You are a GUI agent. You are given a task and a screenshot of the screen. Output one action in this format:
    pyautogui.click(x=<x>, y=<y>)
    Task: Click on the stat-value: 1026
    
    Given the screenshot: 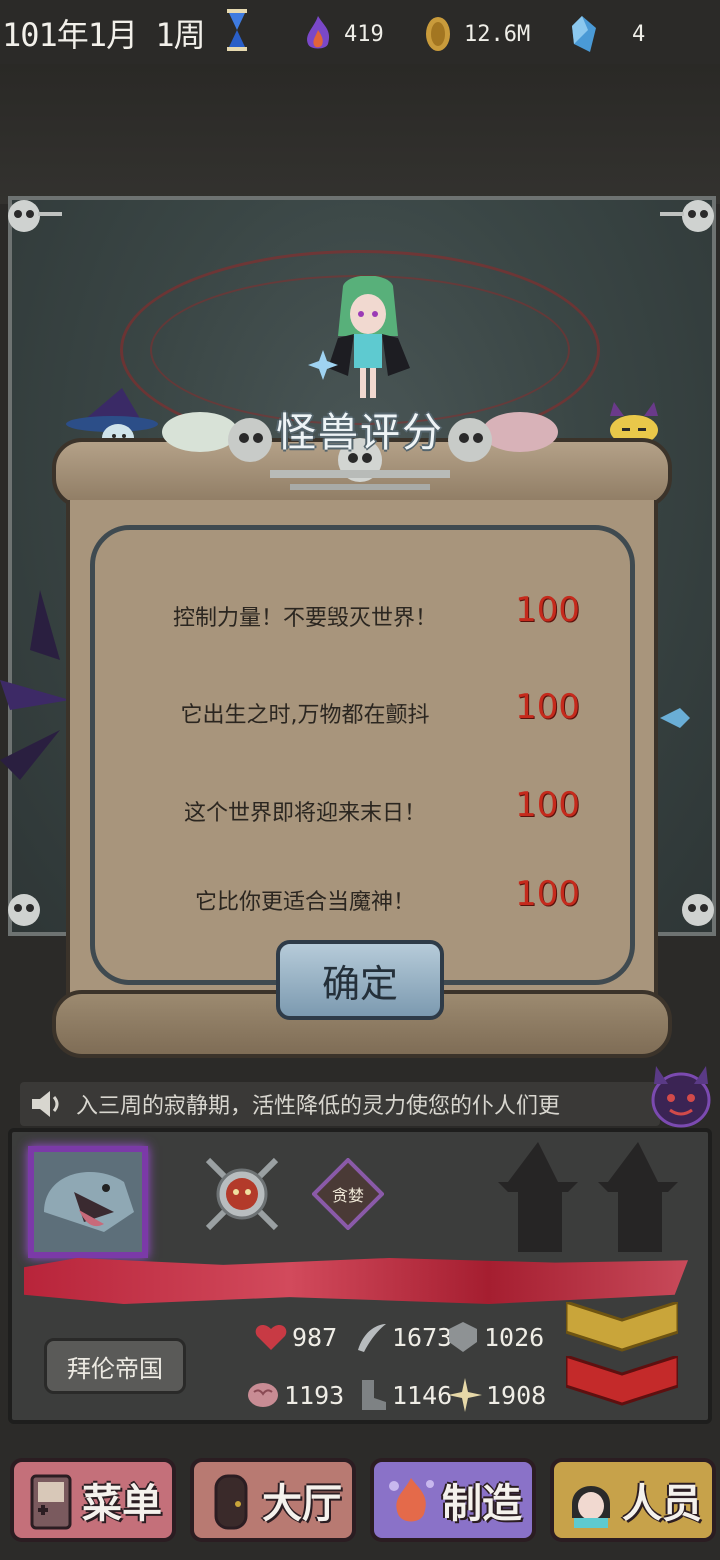 What is the action you would take?
    pyautogui.click(x=514, y=1337)
    